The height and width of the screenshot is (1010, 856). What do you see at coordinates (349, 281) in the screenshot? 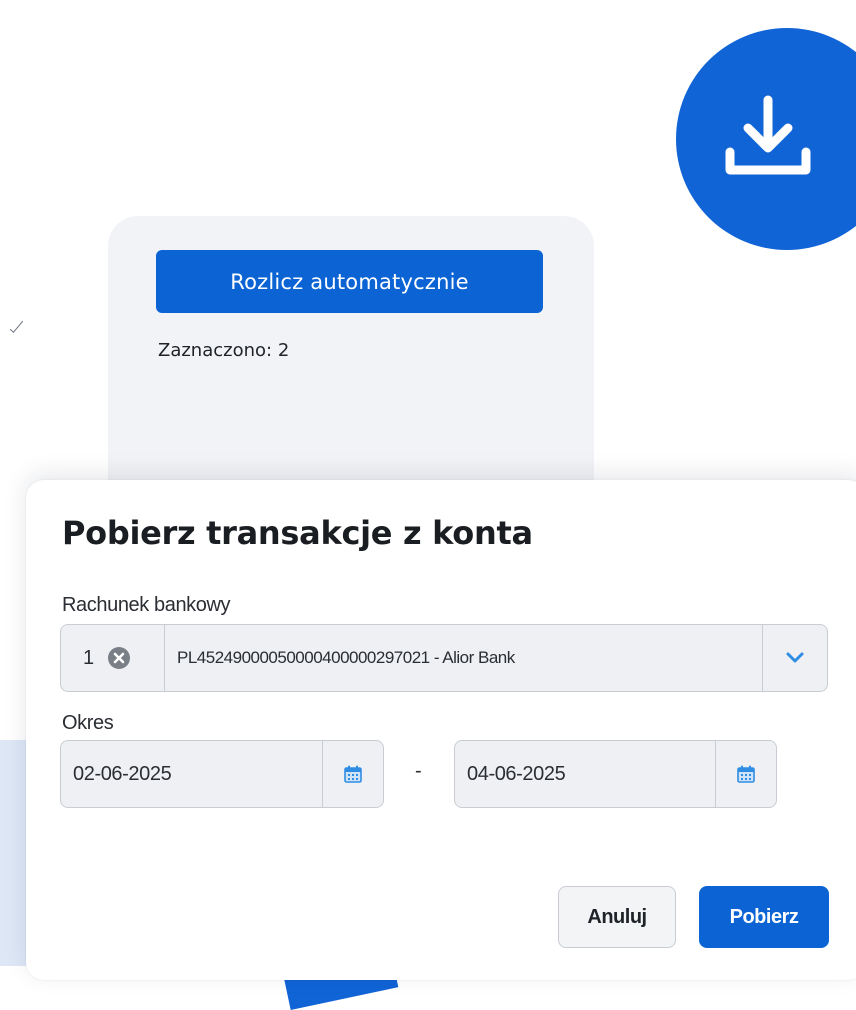
I see `auto-settle-button: Rozlicz automatycznie` at bounding box center [349, 281].